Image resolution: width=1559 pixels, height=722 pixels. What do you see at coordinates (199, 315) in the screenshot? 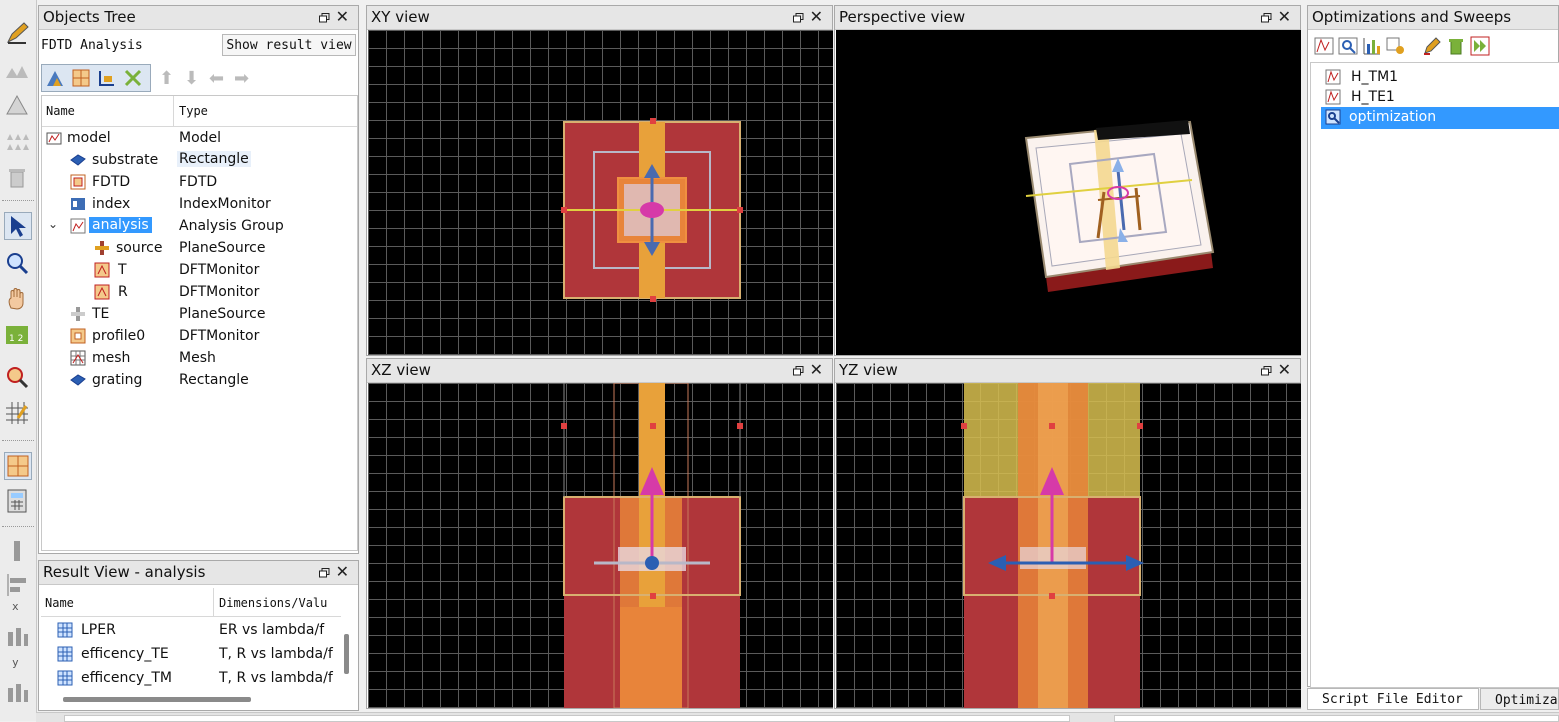
I see `tree-row-te: TE PlaneSource` at bounding box center [199, 315].